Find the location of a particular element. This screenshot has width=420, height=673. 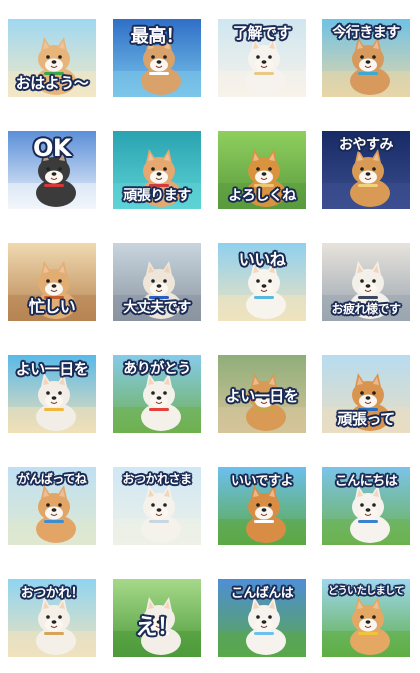

sticker-12: お疲れ様です is located at coordinates (366, 282).